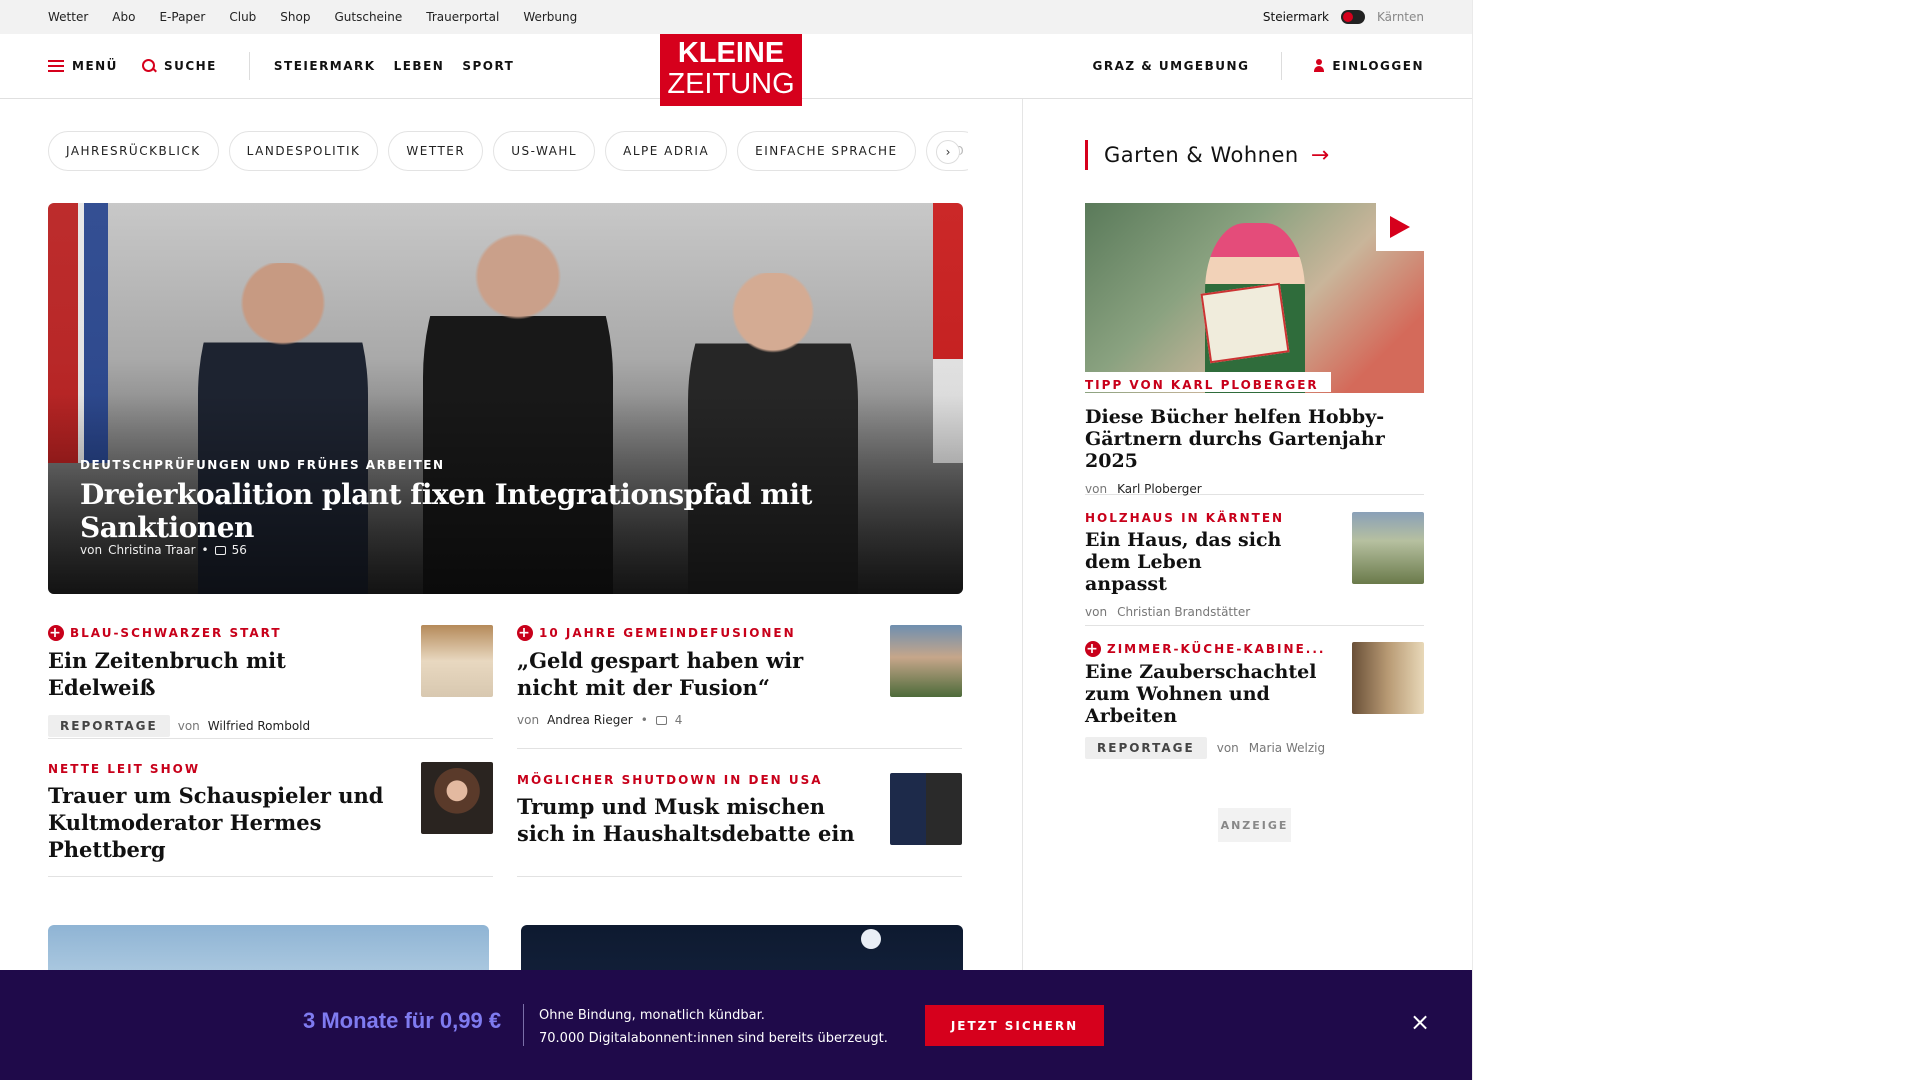 This screenshot has width=1920, height=1080. Describe the element at coordinates (1254, 825) in the screenshot. I see `ad-label: ANZEIGE` at that location.